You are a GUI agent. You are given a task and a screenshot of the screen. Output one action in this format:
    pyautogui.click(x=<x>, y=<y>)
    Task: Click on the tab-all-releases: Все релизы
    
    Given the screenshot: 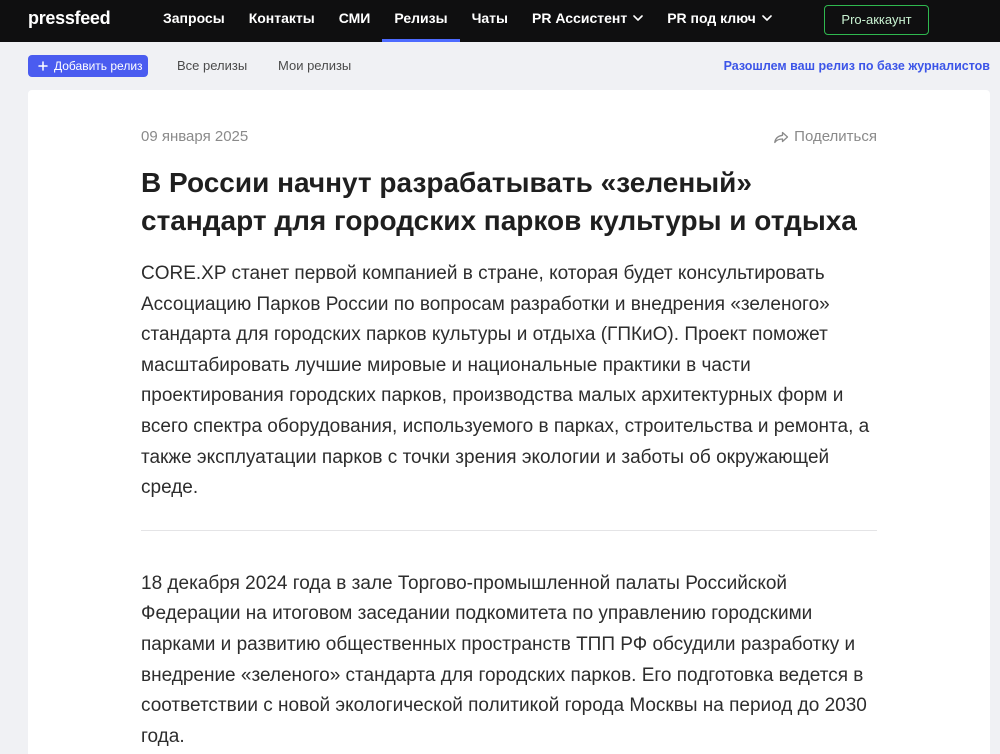 What is the action you would take?
    pyautogui.click(x=212, y=66)
    